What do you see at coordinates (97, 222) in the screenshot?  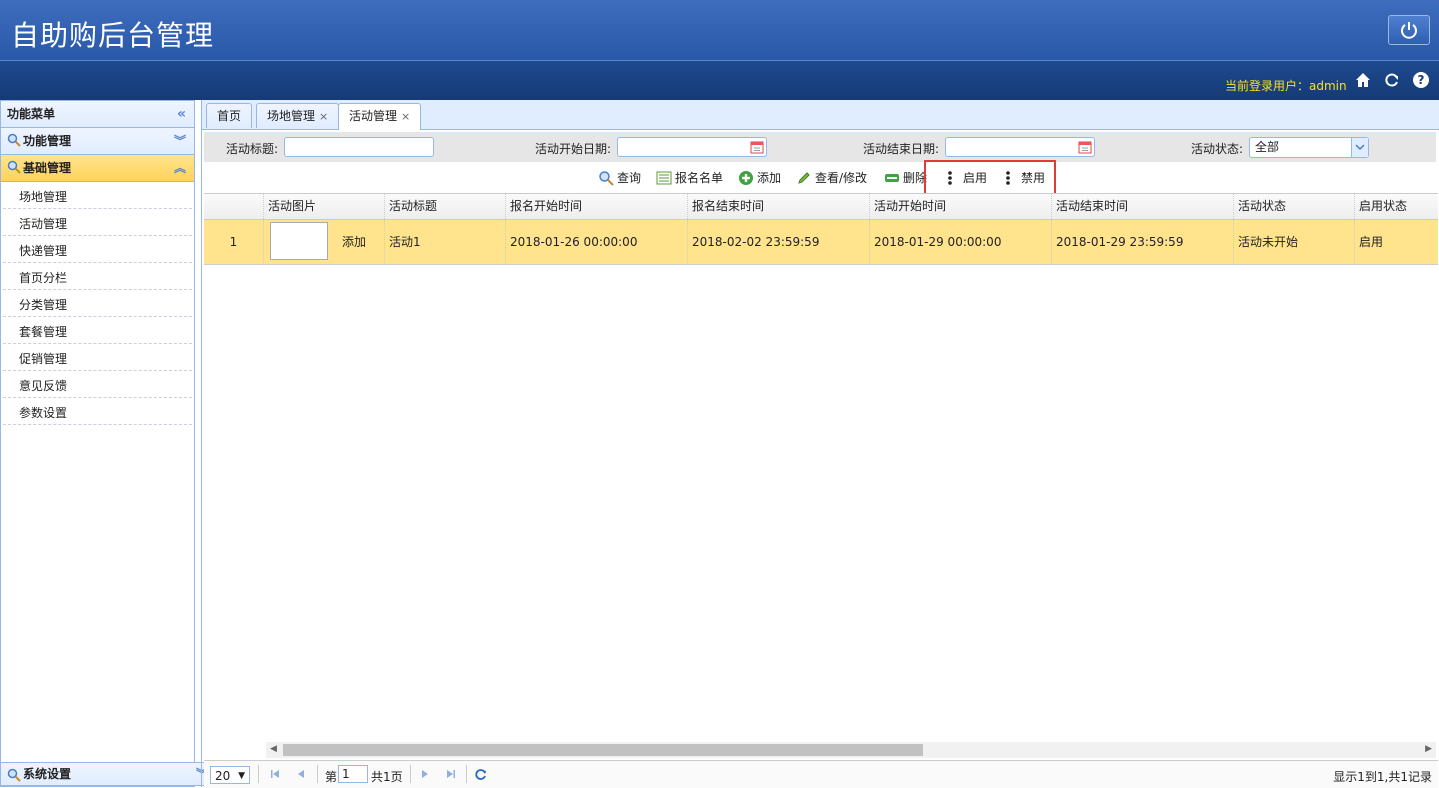 I see `sidebar-item-activity: 活动管理` at bounding box center [97, 222].